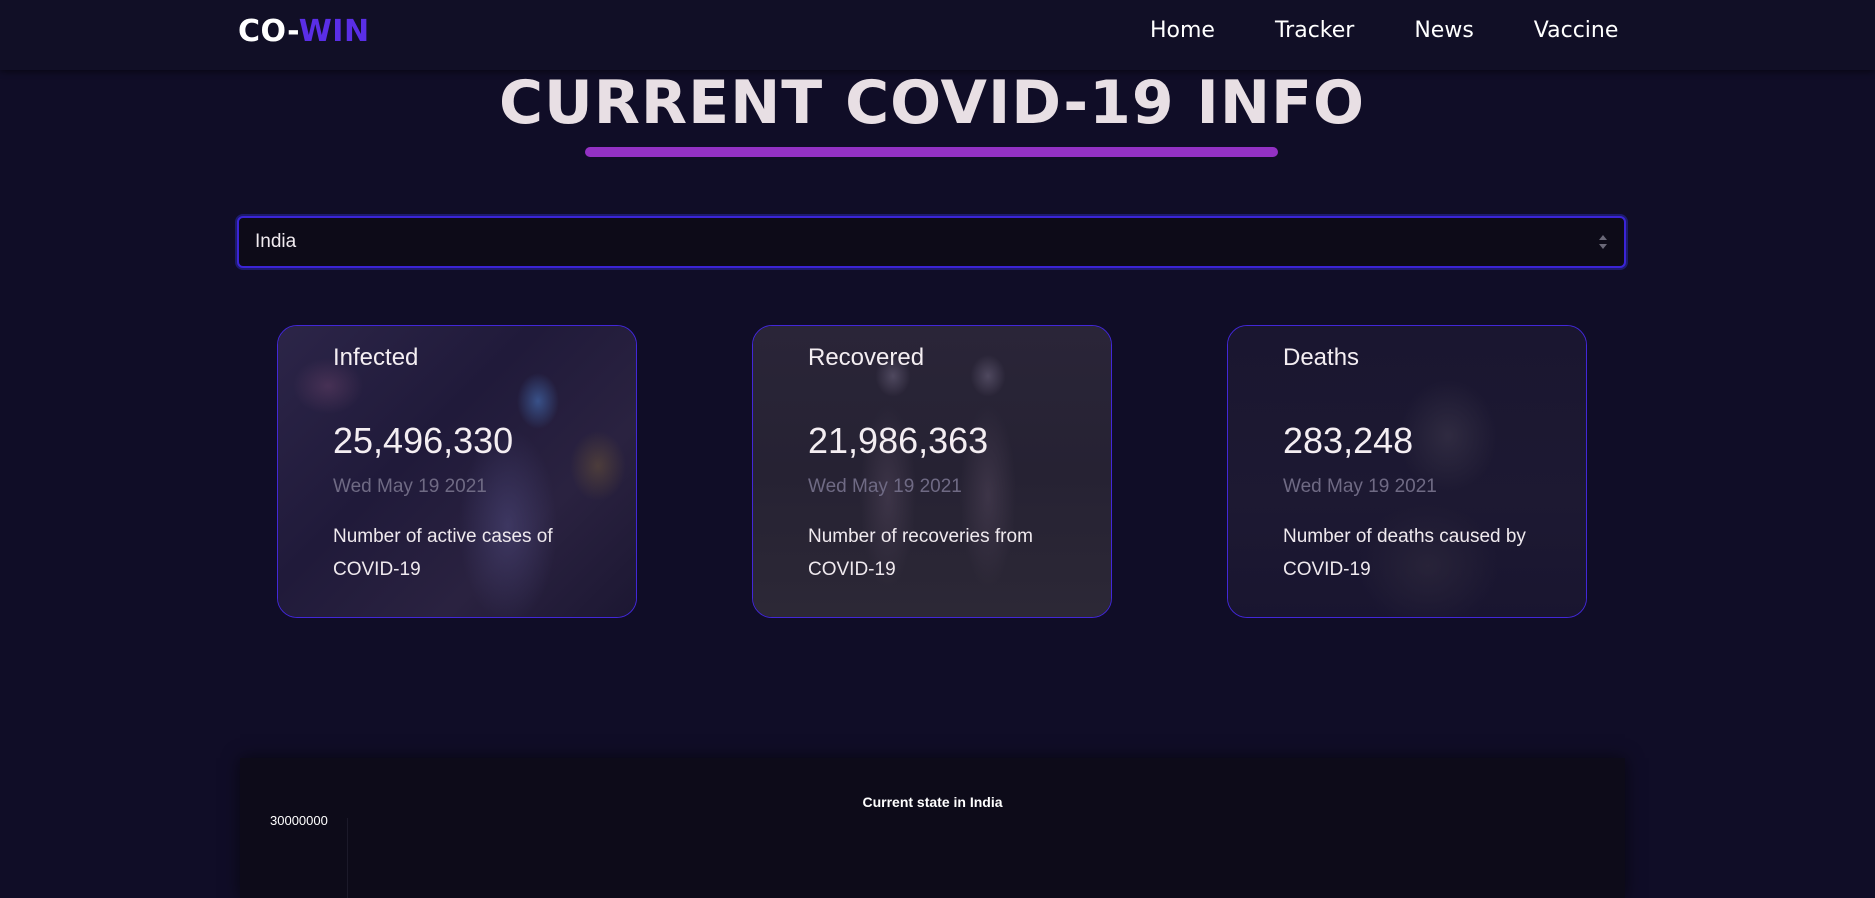 The image size is (1875, 898). I want to click on title-underline, so click(931, 152).